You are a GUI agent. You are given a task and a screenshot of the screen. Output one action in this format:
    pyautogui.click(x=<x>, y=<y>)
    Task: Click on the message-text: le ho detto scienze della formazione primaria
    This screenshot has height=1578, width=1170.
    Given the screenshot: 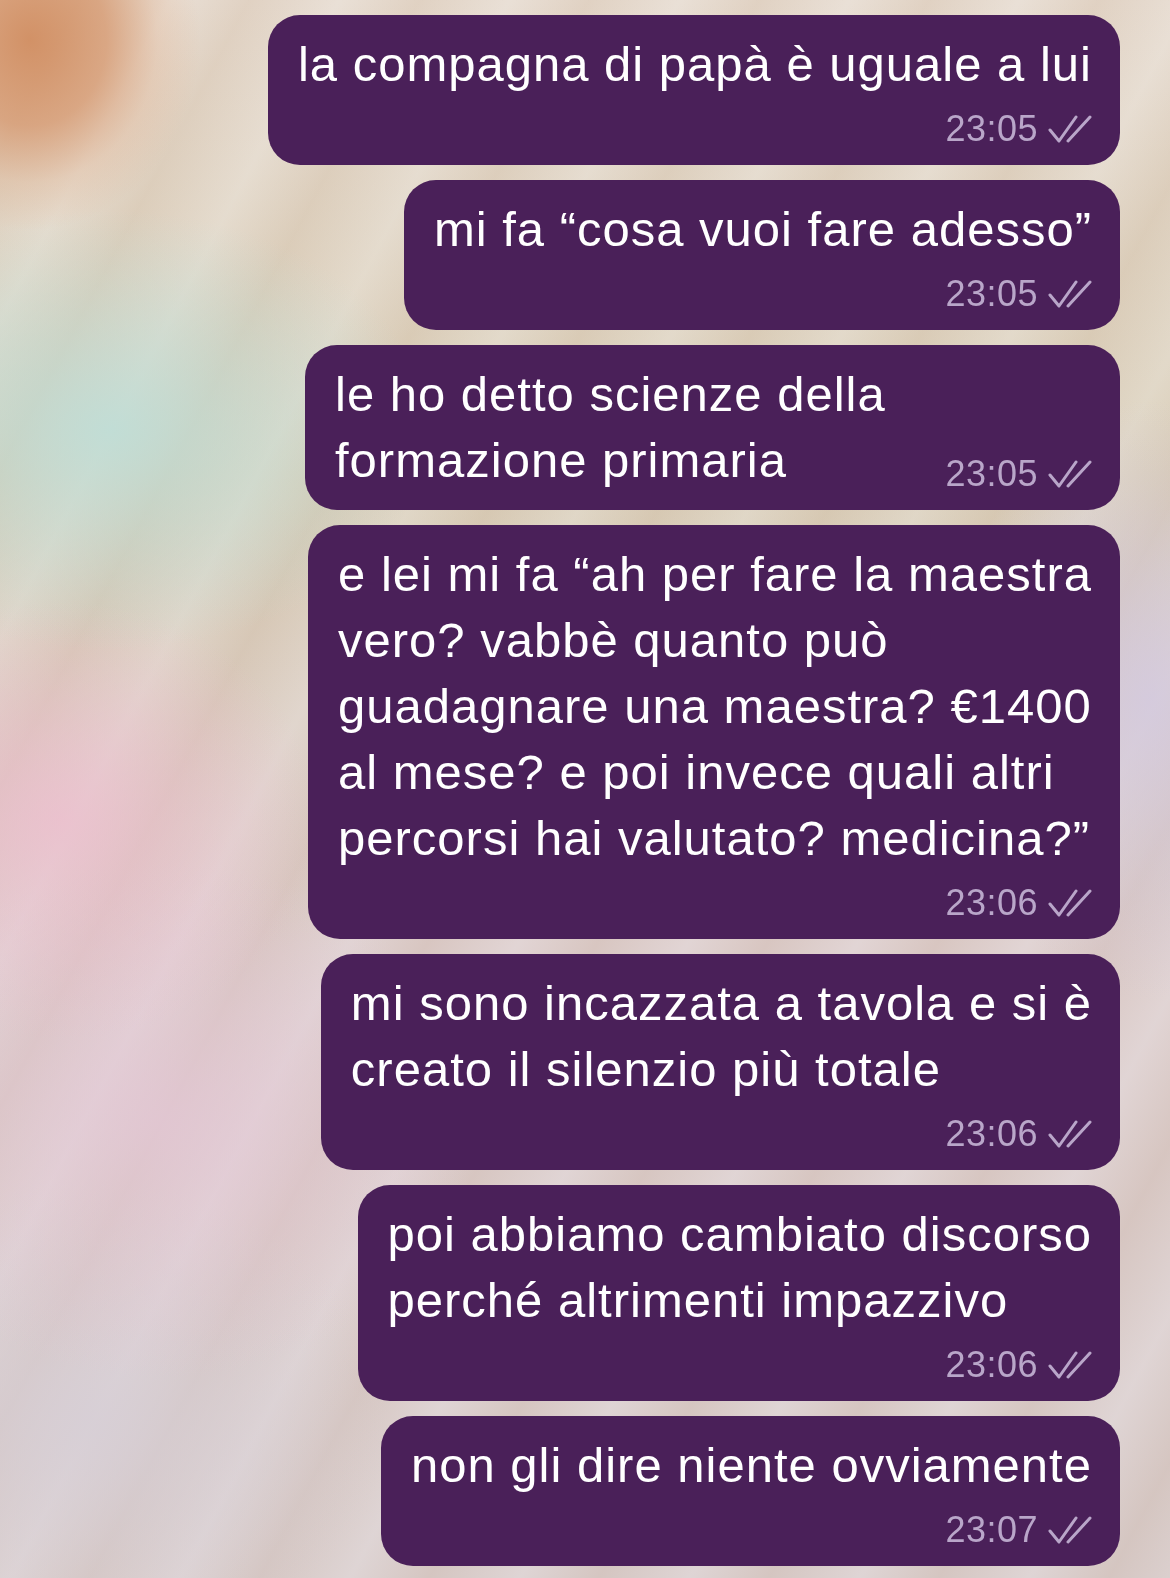 What is the action you would take?
    pyautogui.click(x=610, y=427)
    